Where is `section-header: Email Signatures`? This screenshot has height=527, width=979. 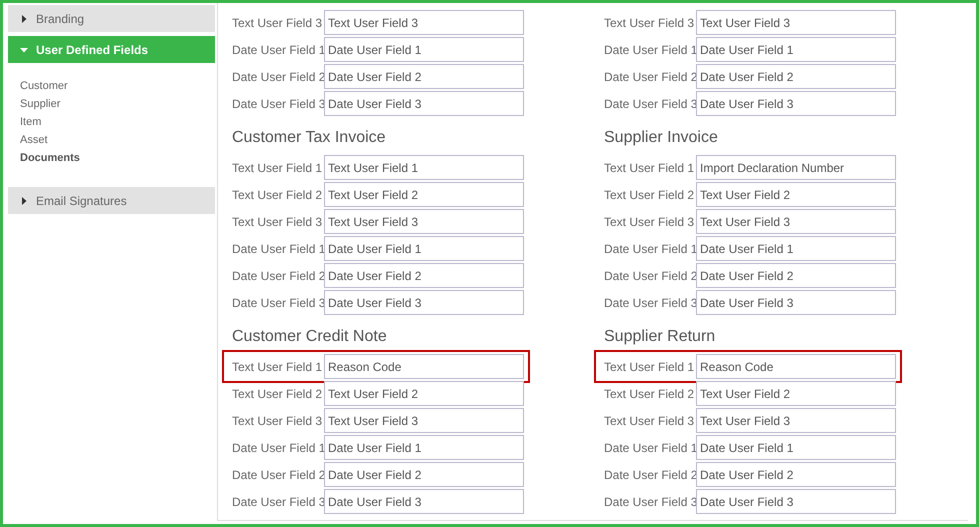
section-header: Email Signatures is located at coordinates (111, 200).